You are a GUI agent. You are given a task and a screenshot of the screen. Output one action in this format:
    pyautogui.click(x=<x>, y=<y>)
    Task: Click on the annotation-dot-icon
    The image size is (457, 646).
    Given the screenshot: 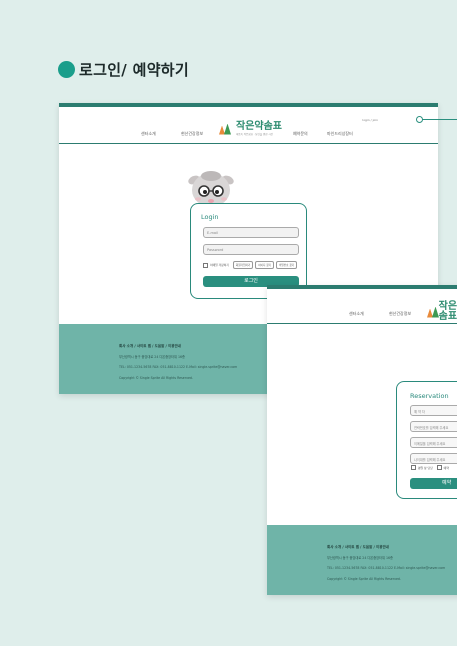 What is the action you would take?
    pyautogui.click(x=419, y=119)
    